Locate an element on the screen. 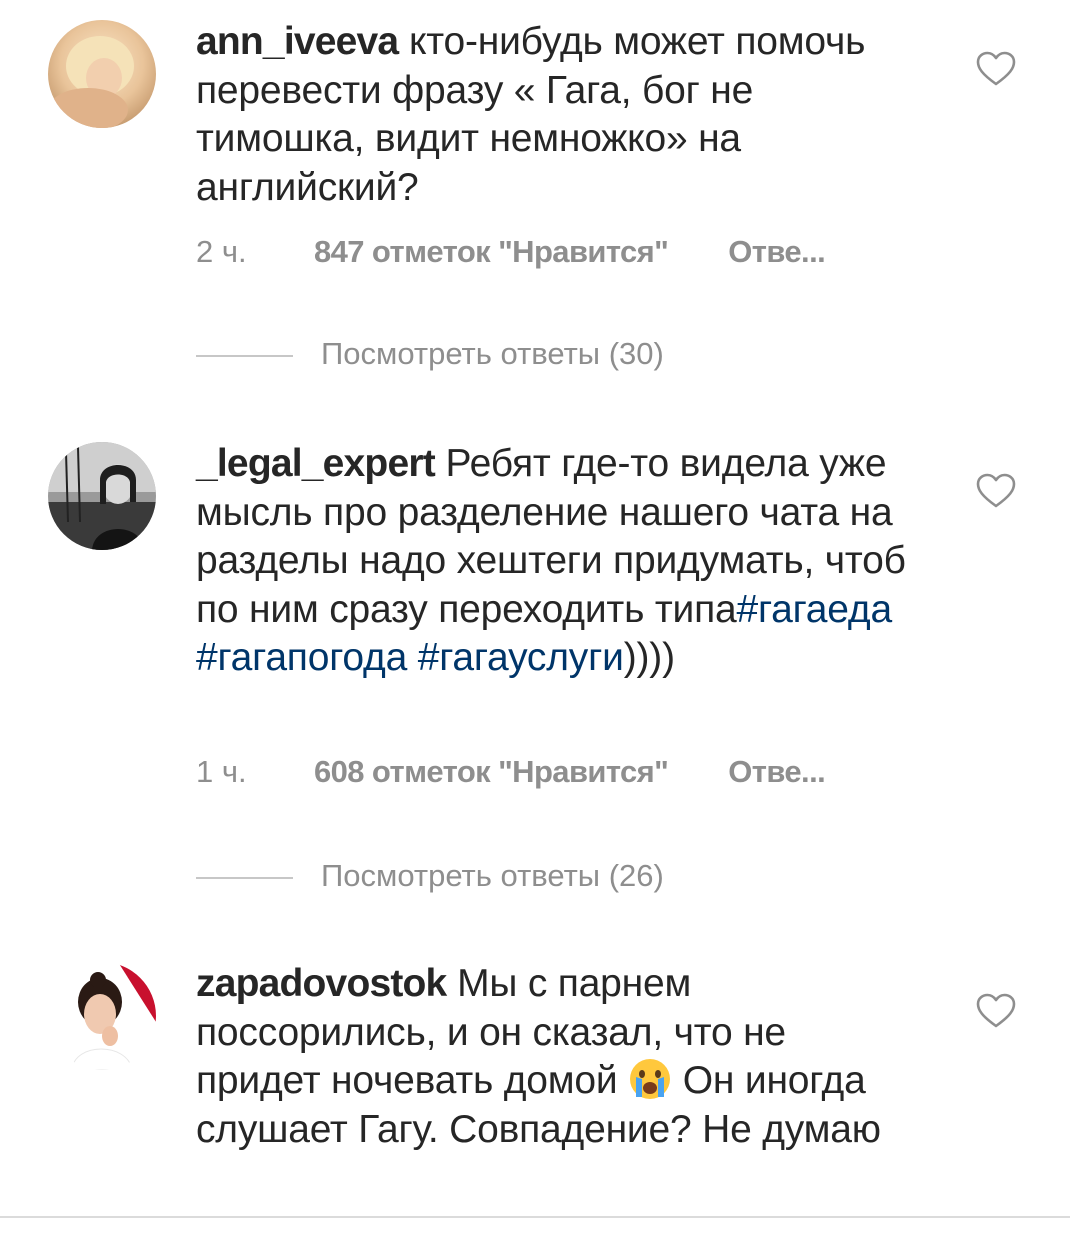  comment-body: )))) is located at coordinates (649, 657).